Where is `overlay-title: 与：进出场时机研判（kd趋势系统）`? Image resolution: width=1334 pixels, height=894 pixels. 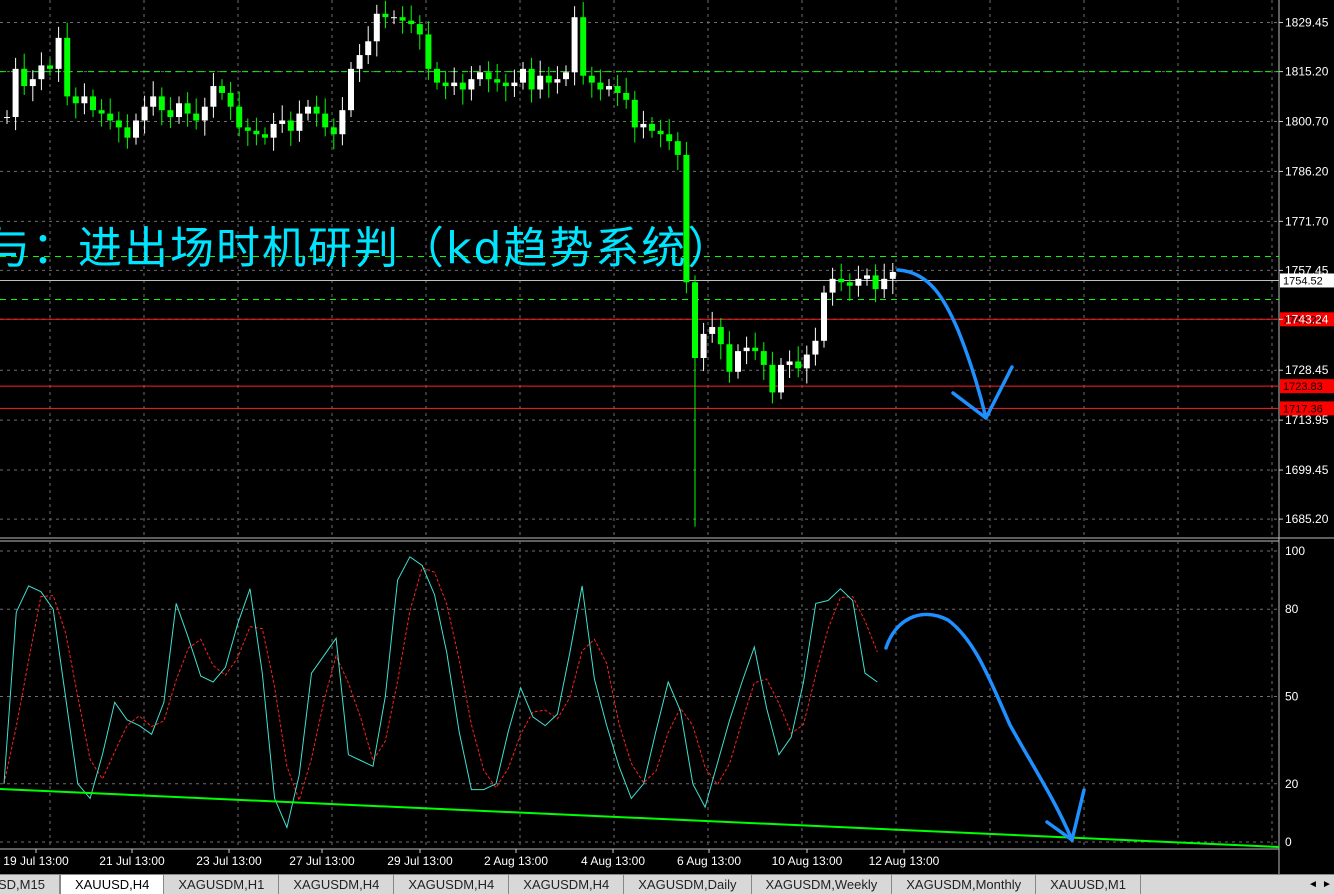
overlay-title: 与：进出场时机研判（kd趋势系统） is located at coordinates (367, 248).